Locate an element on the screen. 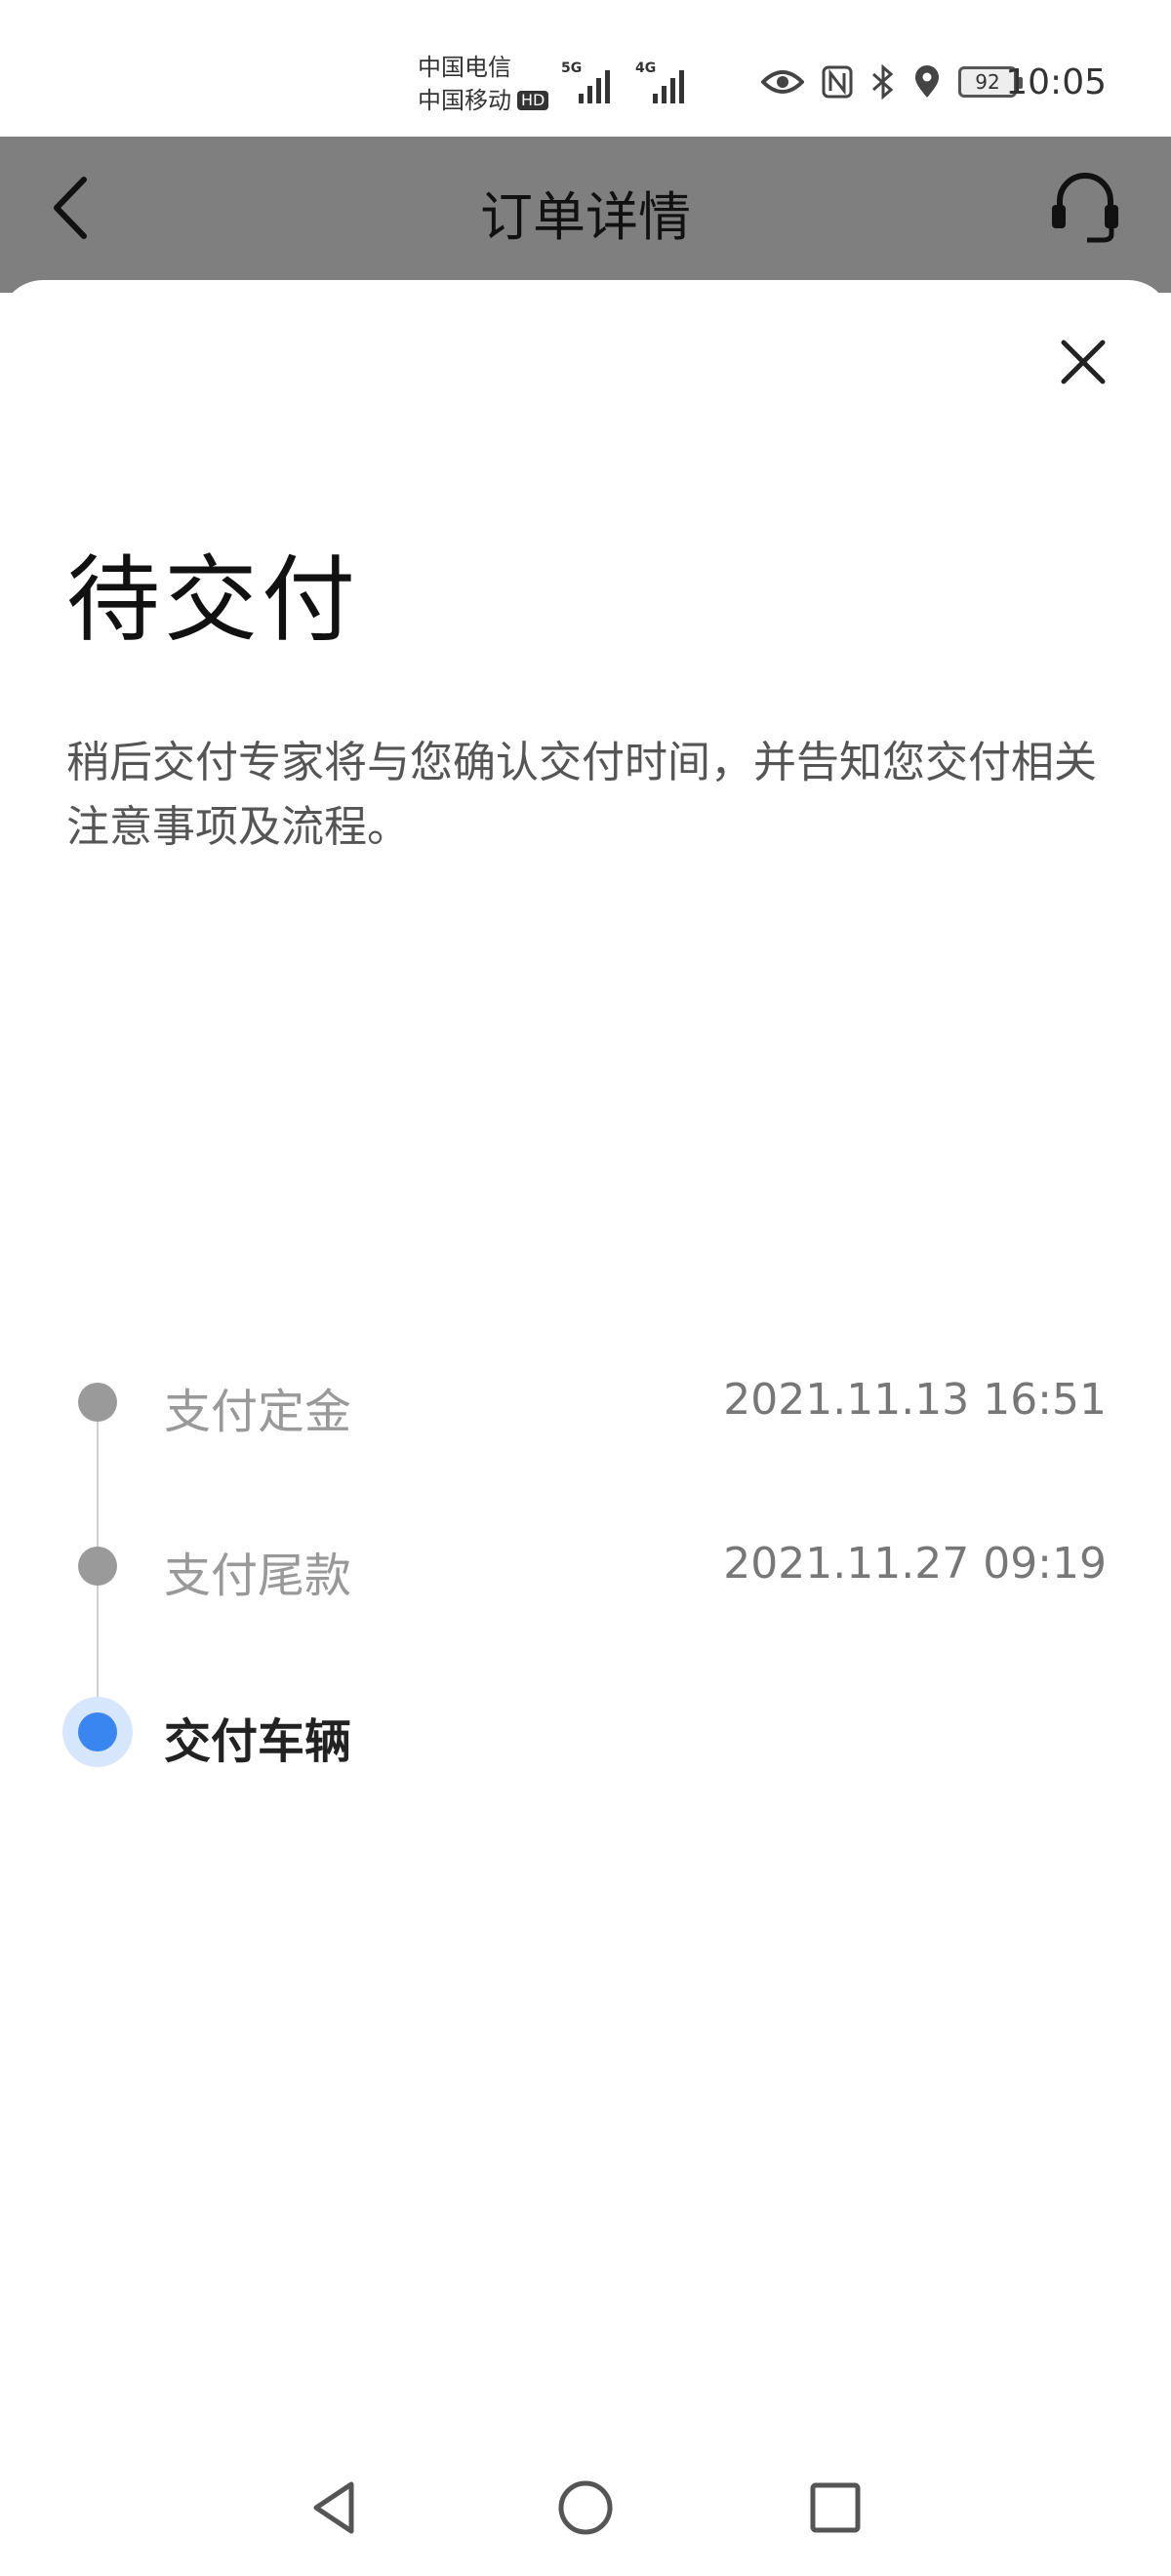 This screenshot has width=1171, height=2576. carrier-info: 中国电信 中国移动 HD is located at coordinates (483, 84).